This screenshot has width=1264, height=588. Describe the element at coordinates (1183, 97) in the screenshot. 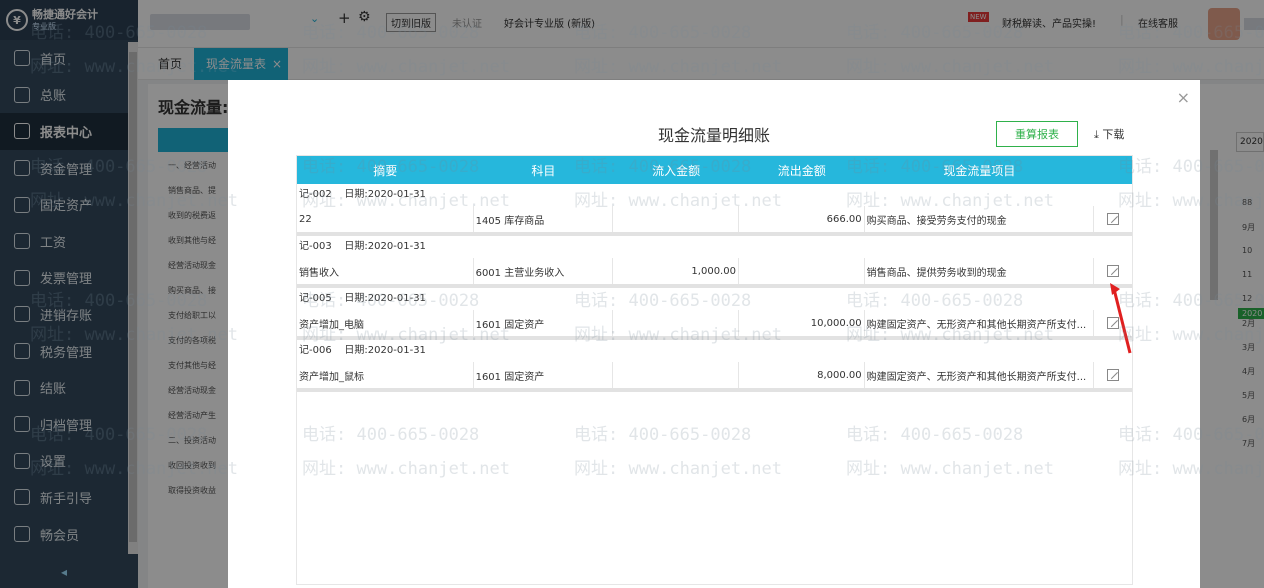

I see `close-icon: ×` at that location.